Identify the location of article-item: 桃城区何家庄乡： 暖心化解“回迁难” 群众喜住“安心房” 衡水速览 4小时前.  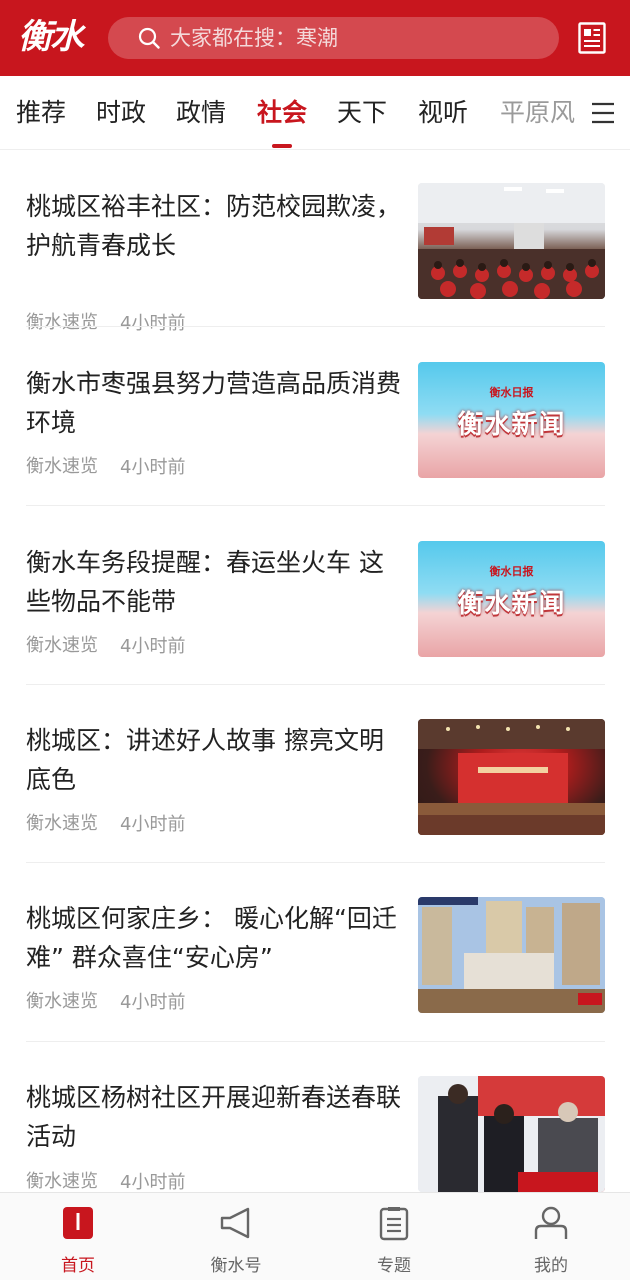
(315, 986).